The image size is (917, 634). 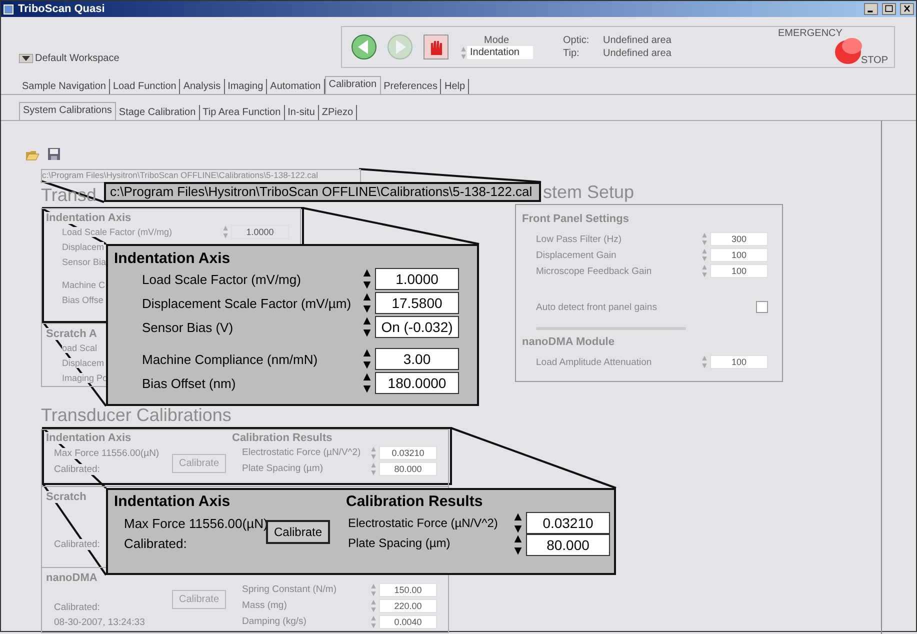 I want to click on status-label: Optic:, so click(x=576, y=40).